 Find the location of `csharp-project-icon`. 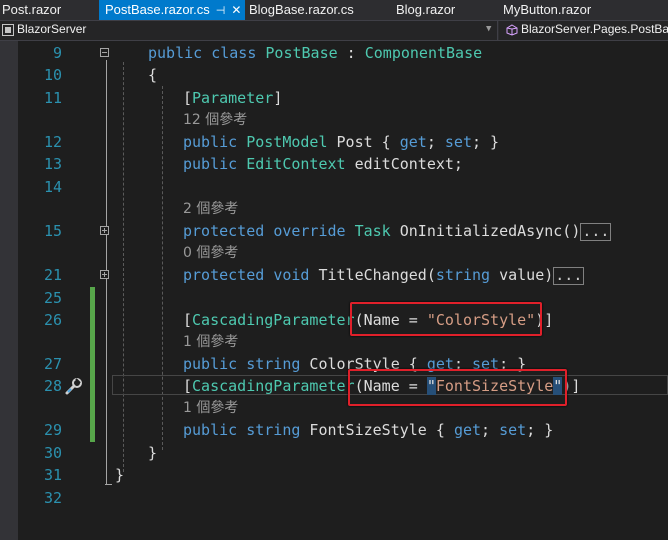

csharp-project-icon is located at coordinates (8, 30).